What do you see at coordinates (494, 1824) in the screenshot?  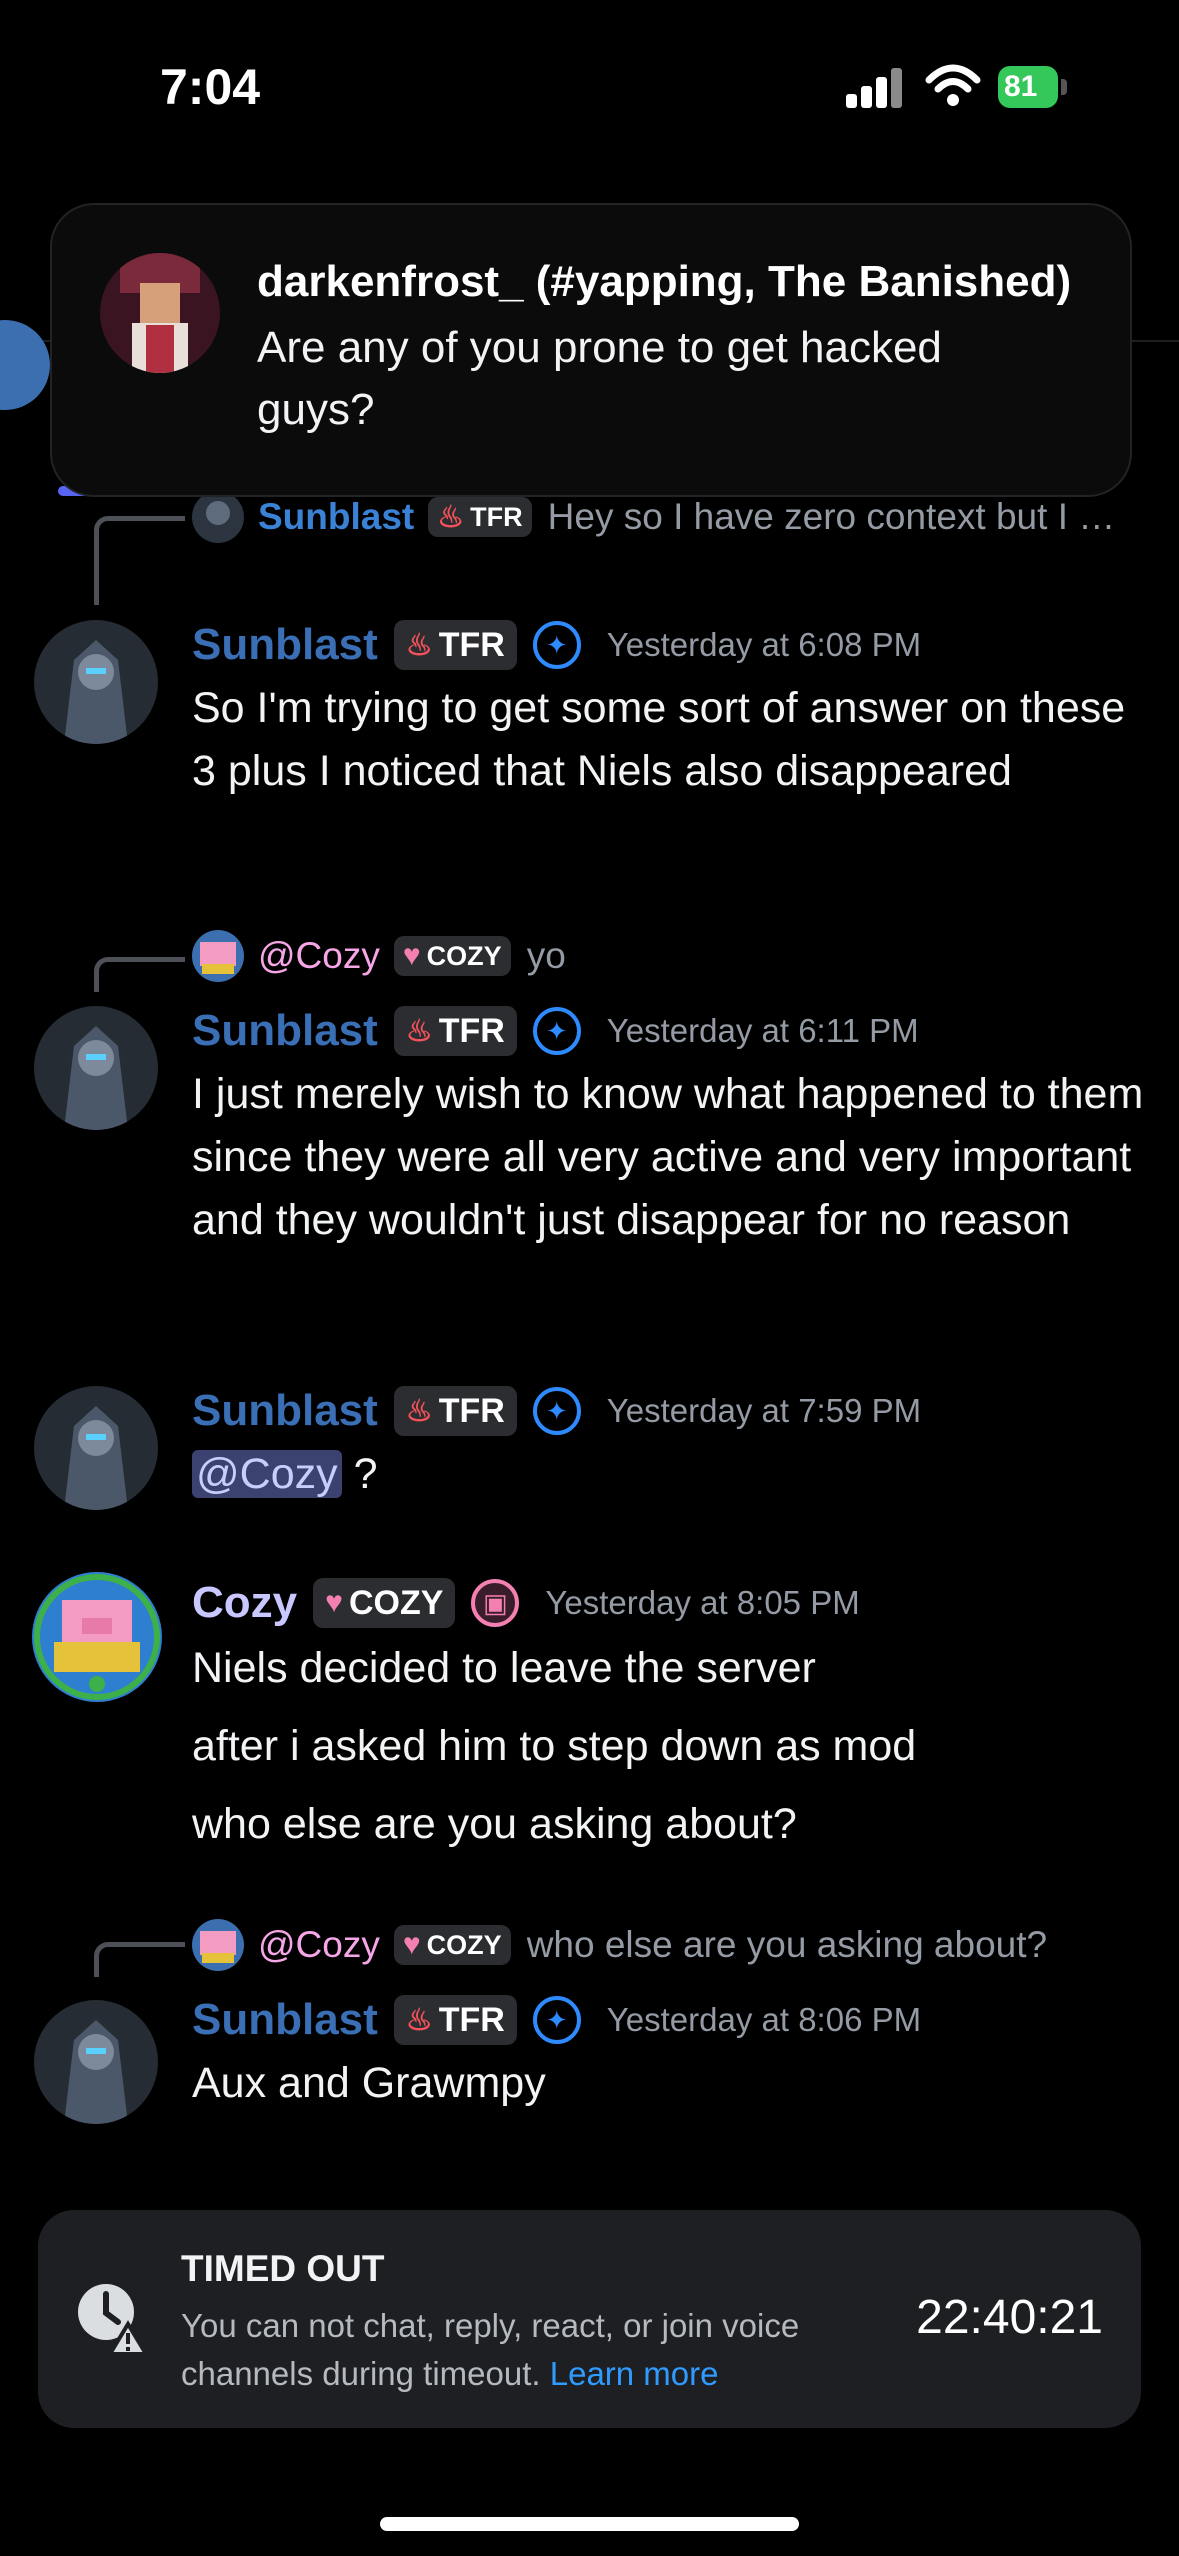 I see `message-line: who else are you asking about?` at bounding box center [494, 1824].